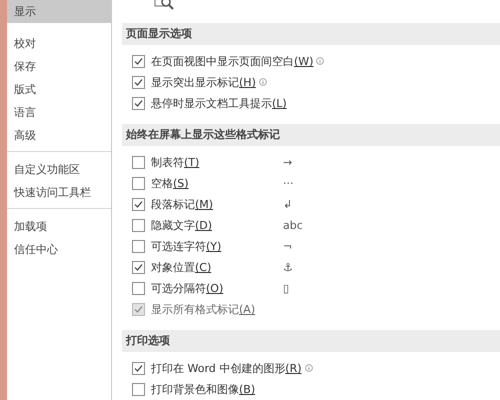 This screenshot has width=500, height=400. What do you see at coordinates (59, 112) in the screenshot?
I see `sidebar-item: 语言` at bounding box center [59, 112].